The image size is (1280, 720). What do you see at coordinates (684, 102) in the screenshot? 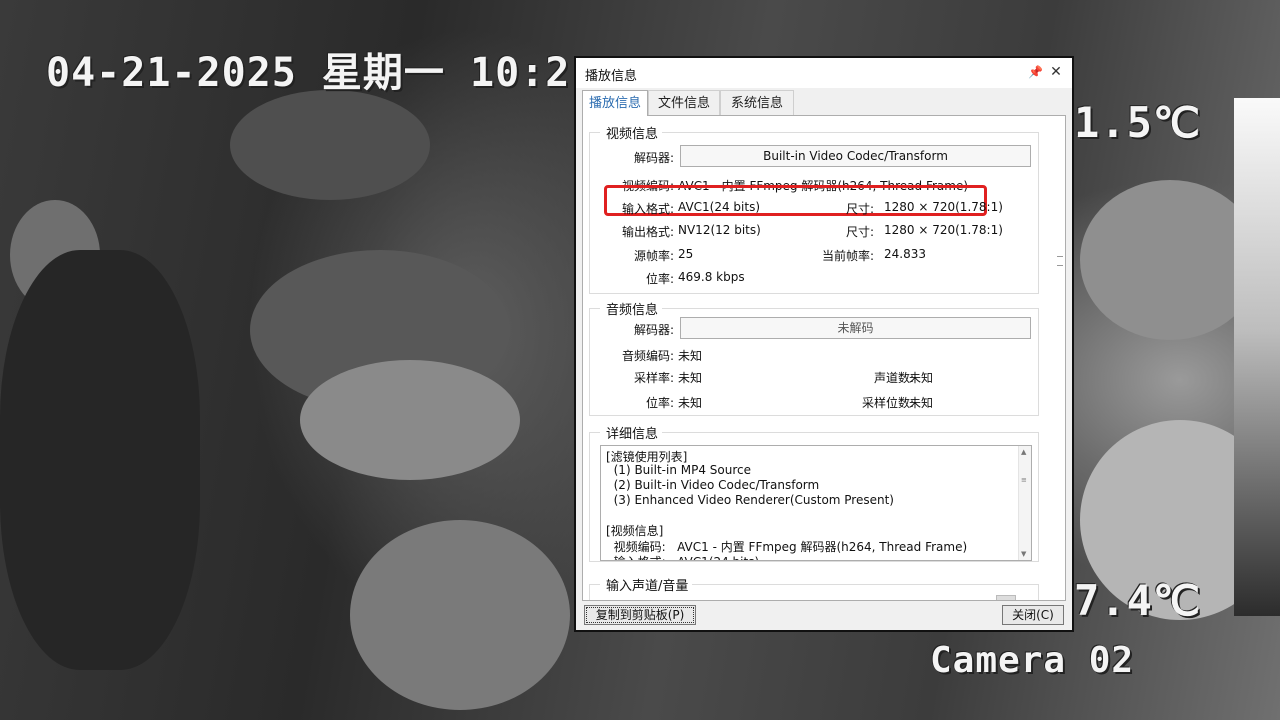
I see `tab-file-info: 文件信息` at bounding box center [684, 102].